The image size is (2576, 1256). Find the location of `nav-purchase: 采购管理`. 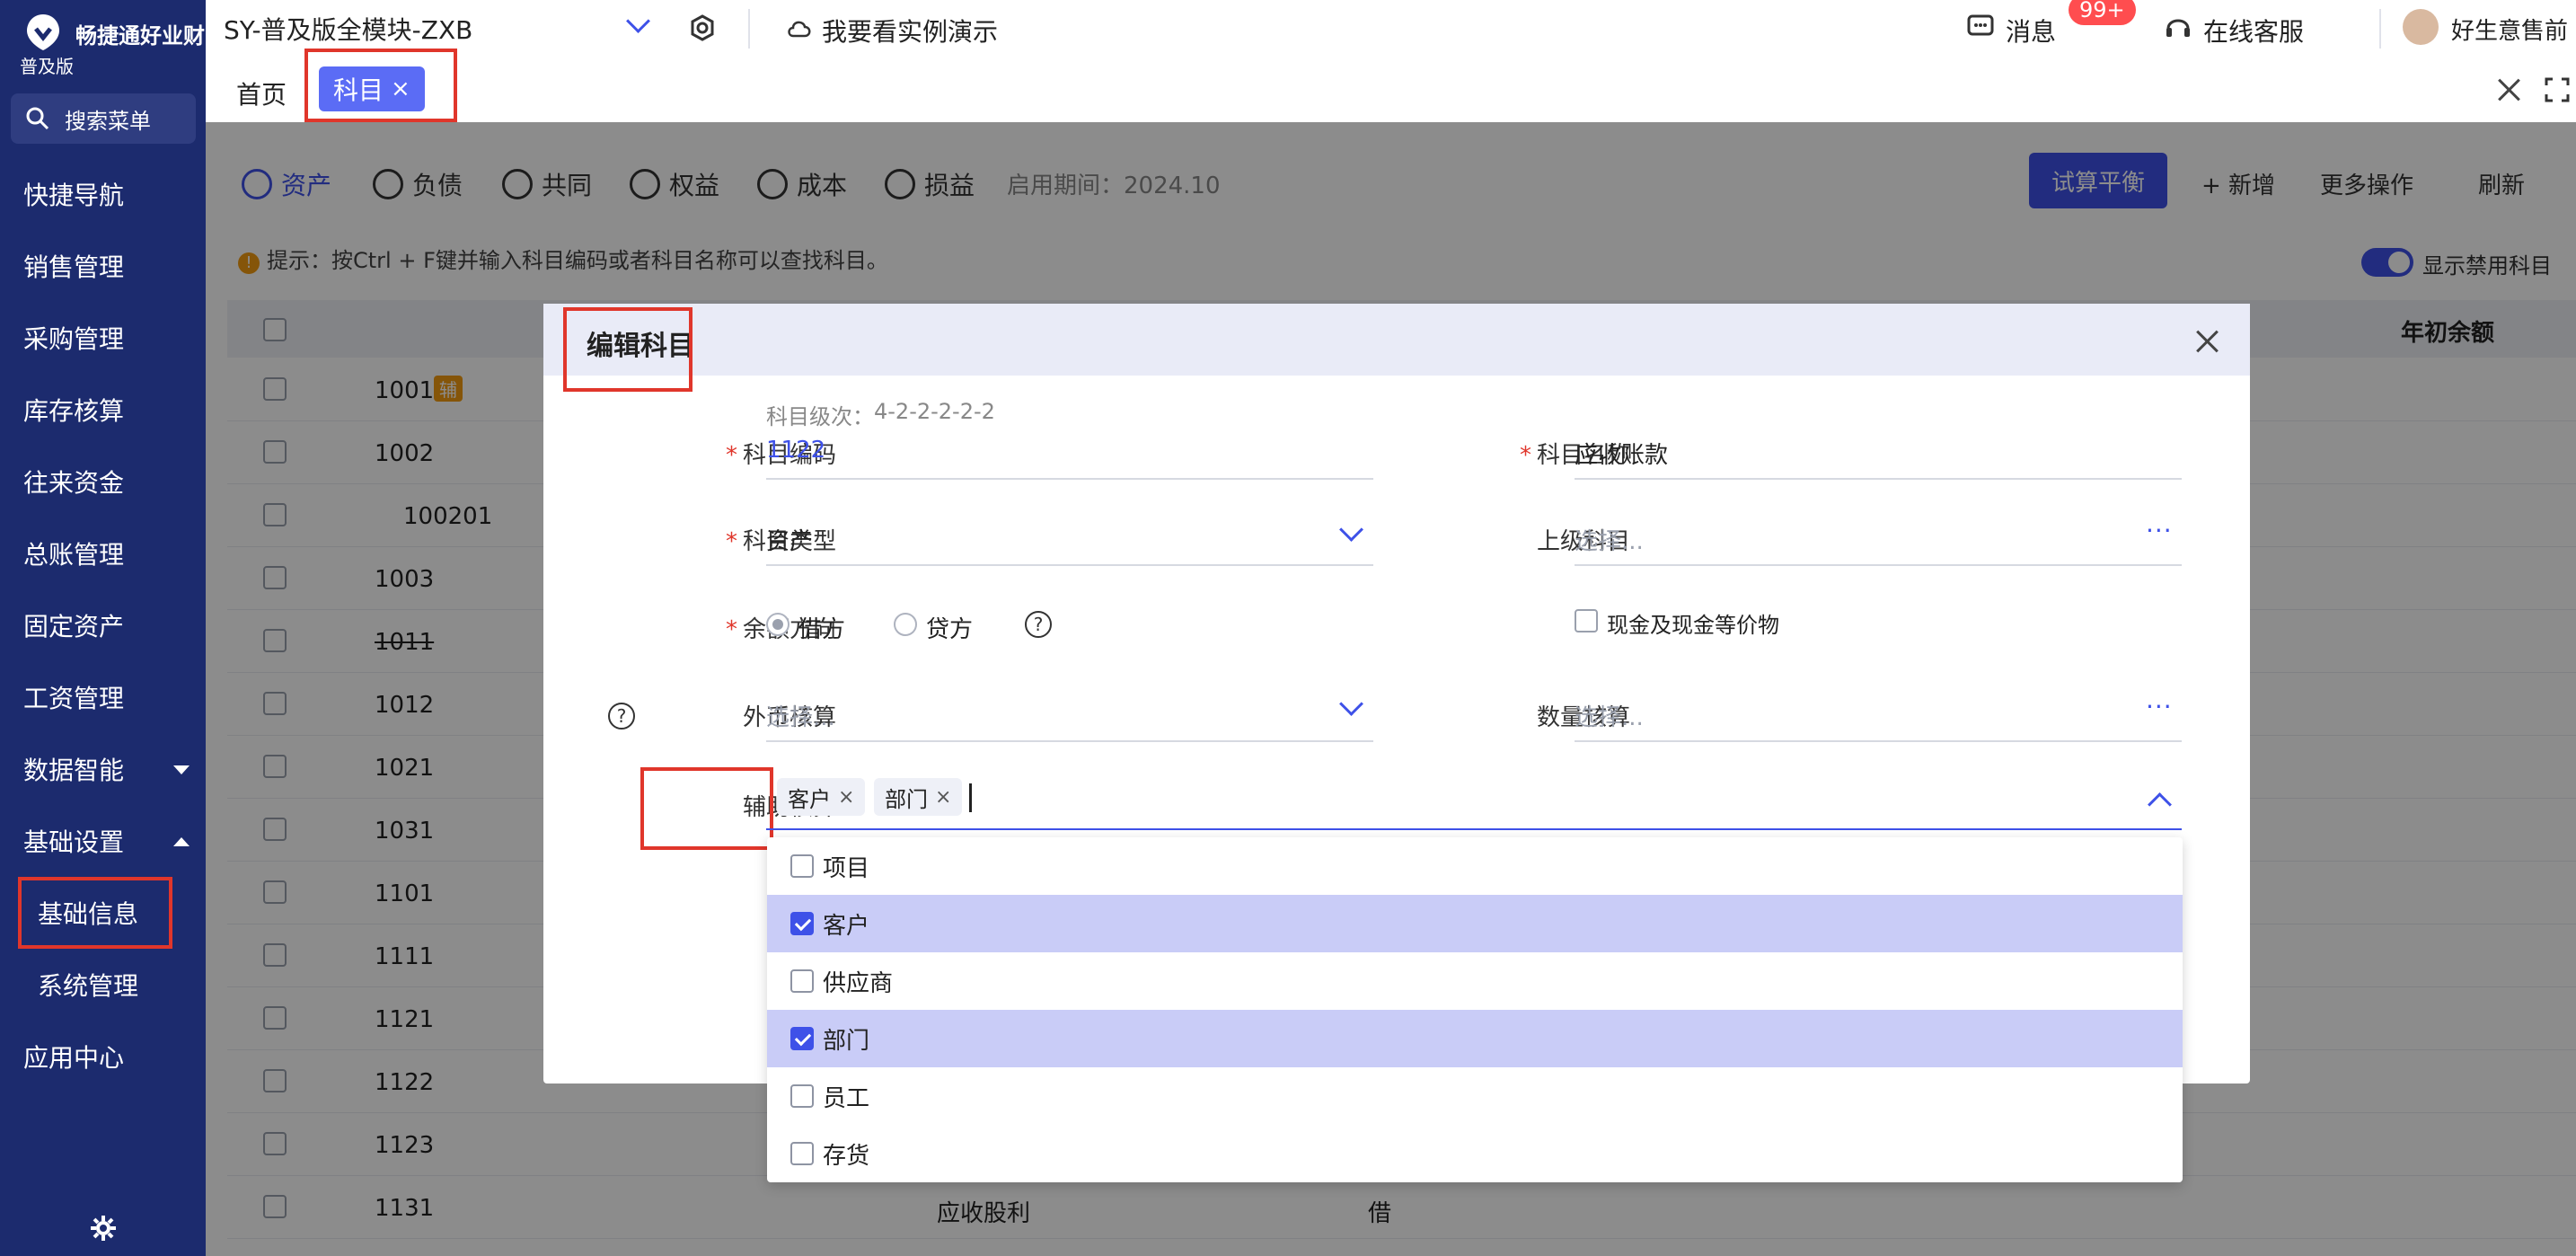

nav-purchase: 采购管理 is located at coordinates (103, 338).